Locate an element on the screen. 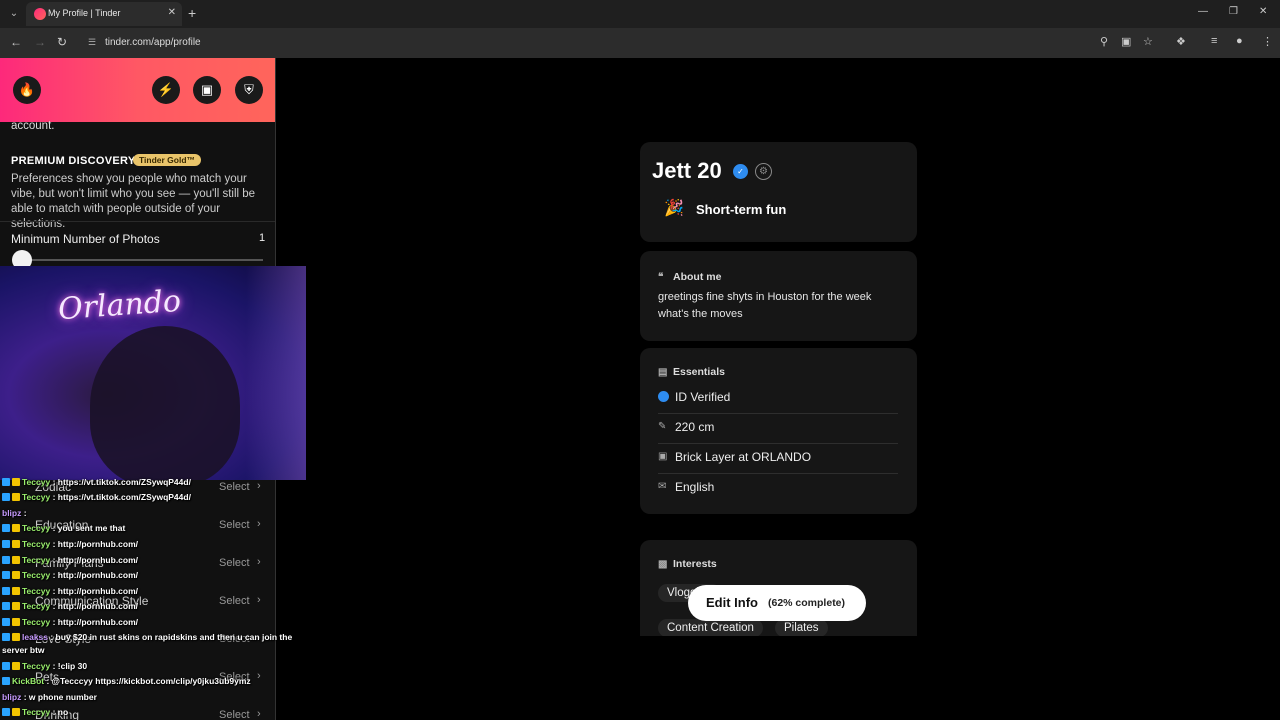 The height and width of the screenshot is (720, 1280). chat-message: Teccyy : !clip 30 is located at coordinates (44, 666).